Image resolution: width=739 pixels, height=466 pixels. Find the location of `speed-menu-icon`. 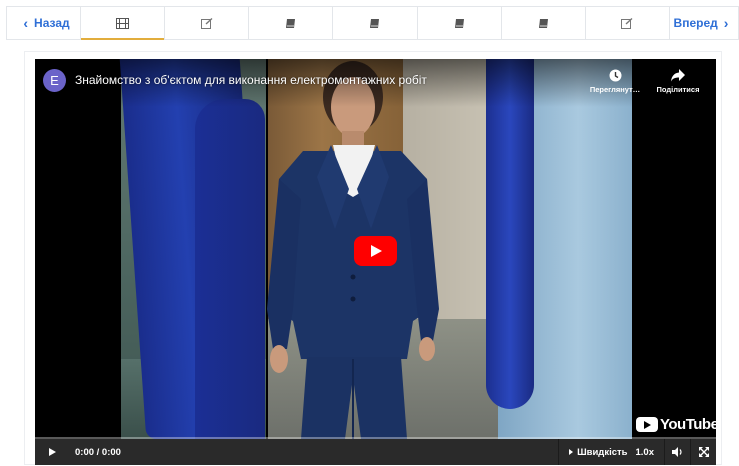

speed-menu-icon is located at coordinates (571, 452).